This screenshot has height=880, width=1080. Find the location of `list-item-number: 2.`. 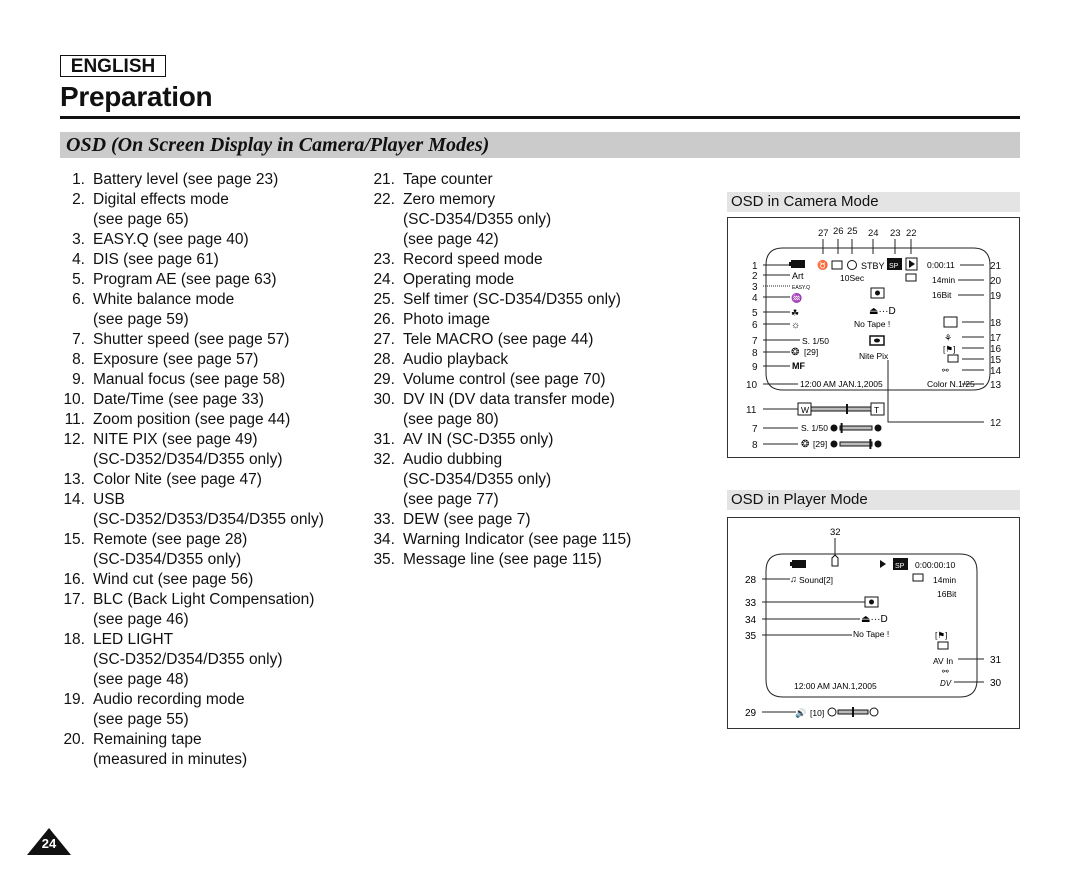

list-item-number: 2. is located at coordinates (78, 199).